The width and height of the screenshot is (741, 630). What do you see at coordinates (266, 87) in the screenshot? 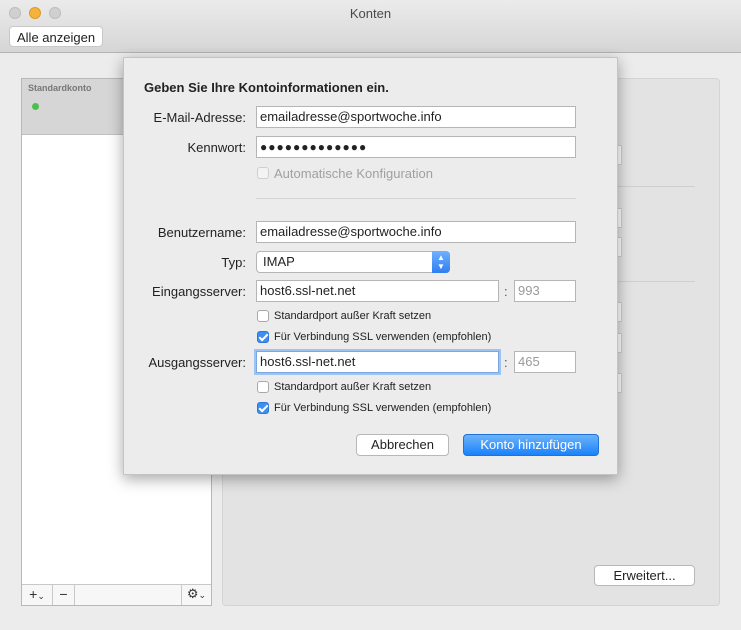
I see `sheet-heading: Geben Sie Ihre Kontoinformationen ein.` at bounding box center [266, 87].